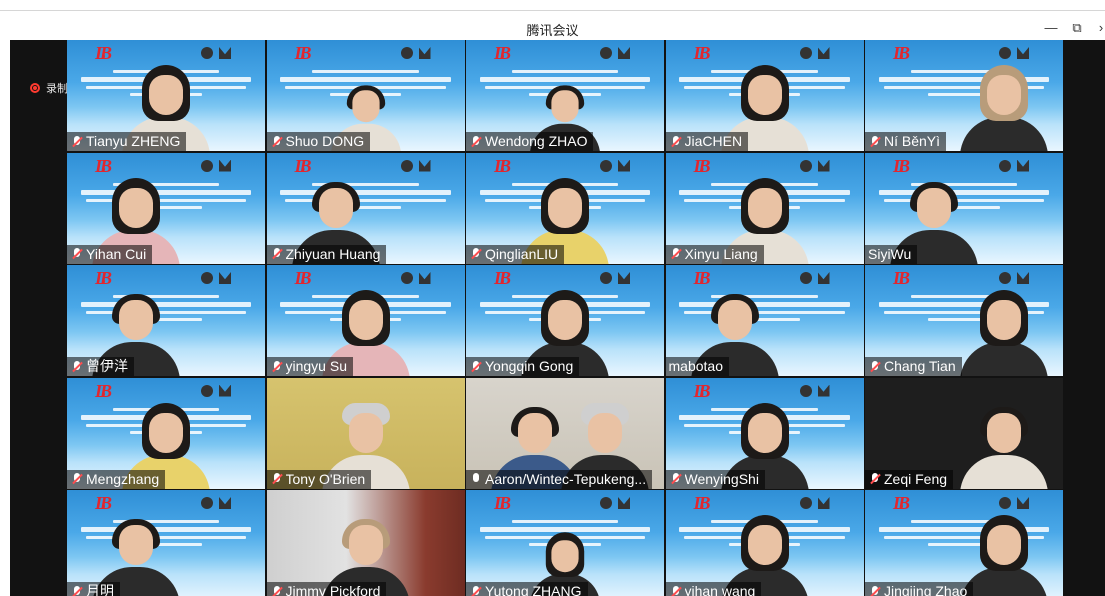  What do you see at coordinates (964, 543) in the screenshot?
I see `participant-tile: Jingjing Zhao` at bounding box center [964, 543].